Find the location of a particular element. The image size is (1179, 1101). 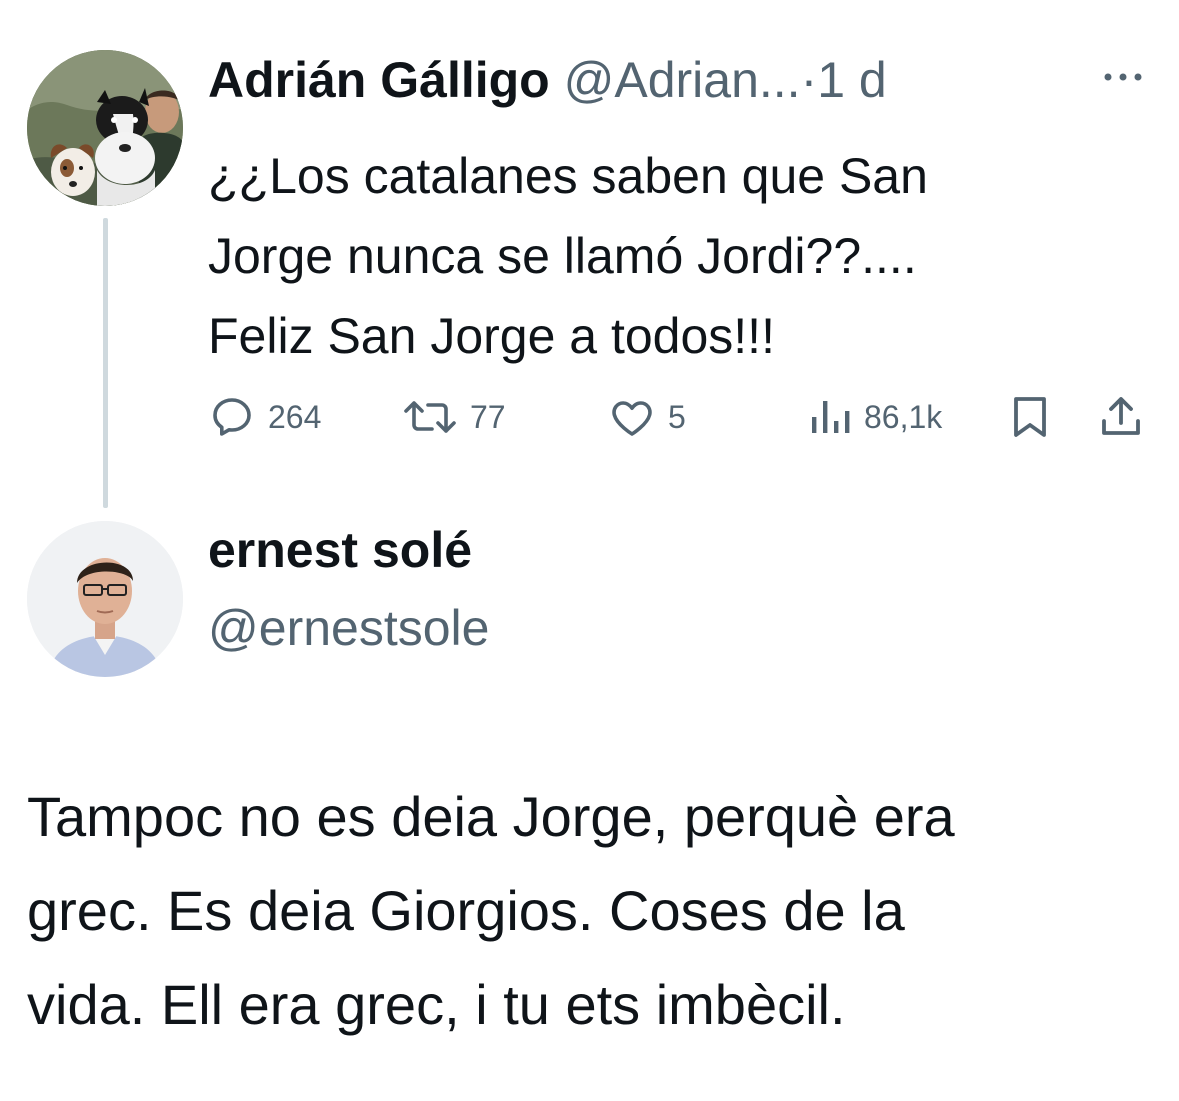

share-upload-icon is located at coordinates (1121, 417).